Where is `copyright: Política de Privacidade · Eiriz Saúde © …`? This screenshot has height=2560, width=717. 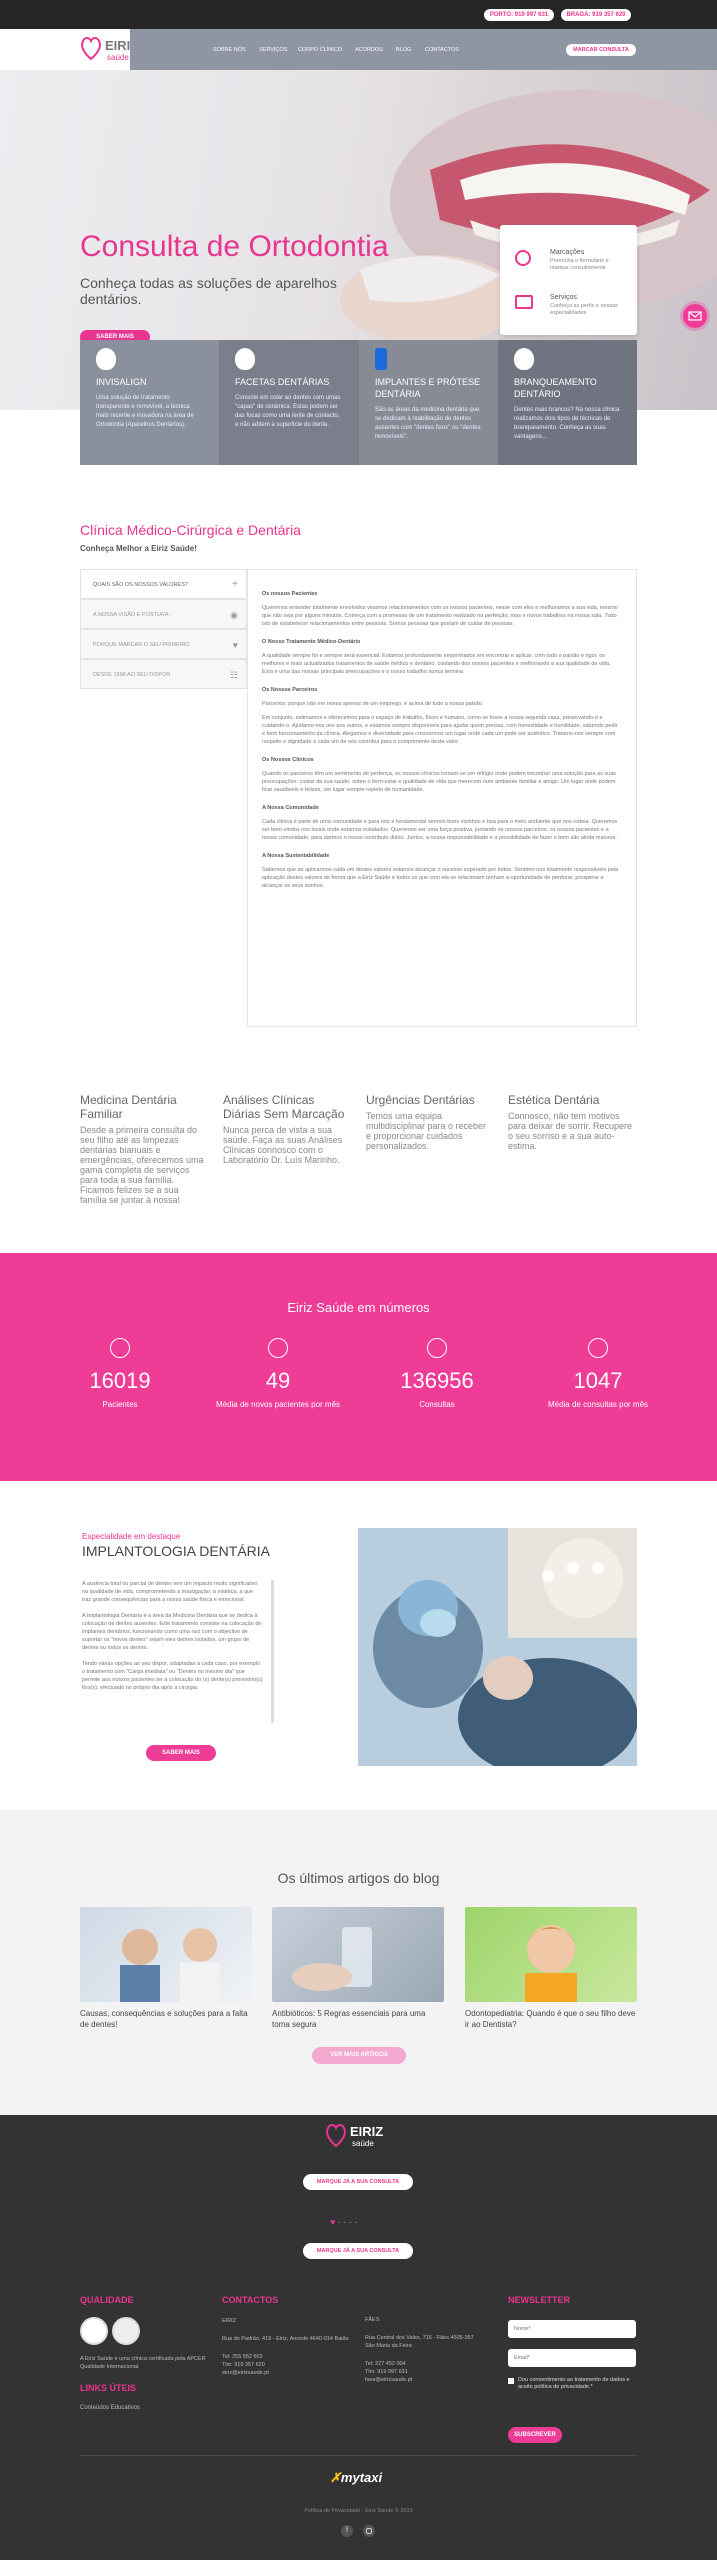
copyright: Política de Privacidade · Eiriz Saúde © … is located at coordinates (358, 2511).